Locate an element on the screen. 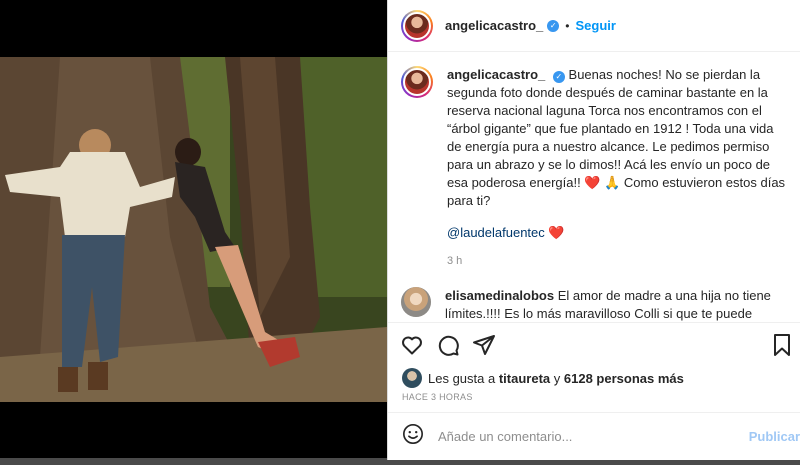  likes-prefix: Les gusta a is located at coordinates (462, 378).